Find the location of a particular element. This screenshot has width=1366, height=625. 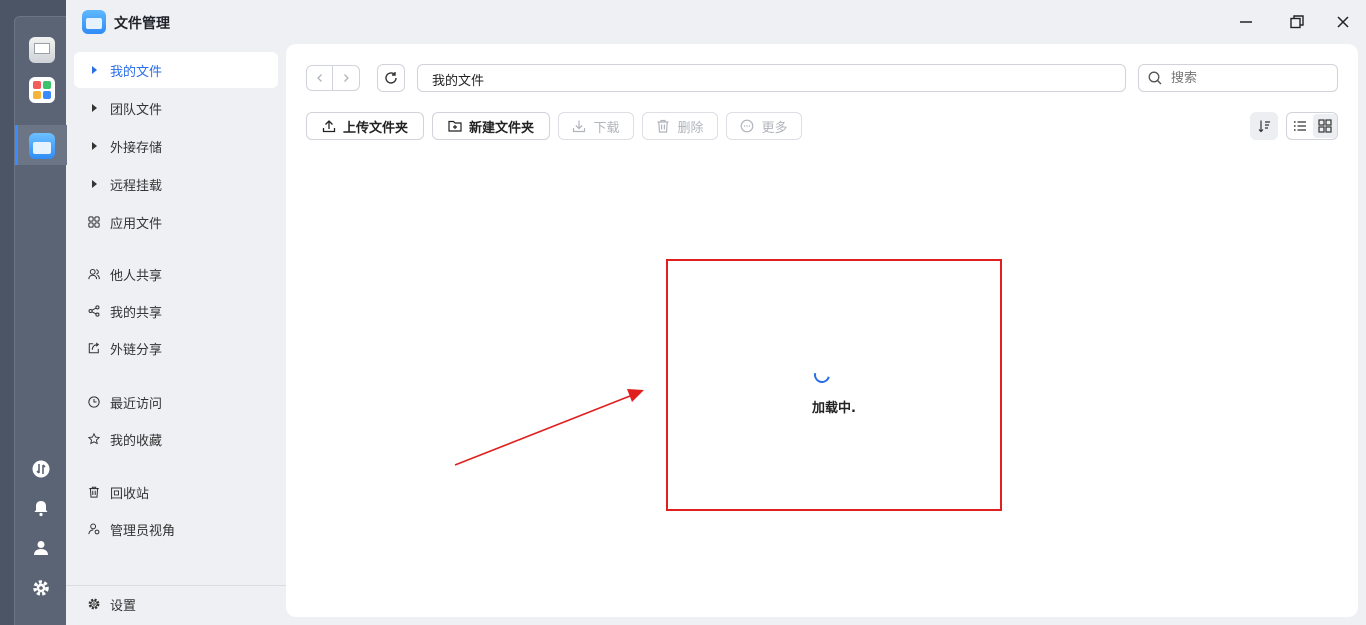

sidebar-item-team-files: 团队文件 is located at coordinates (176, 108).